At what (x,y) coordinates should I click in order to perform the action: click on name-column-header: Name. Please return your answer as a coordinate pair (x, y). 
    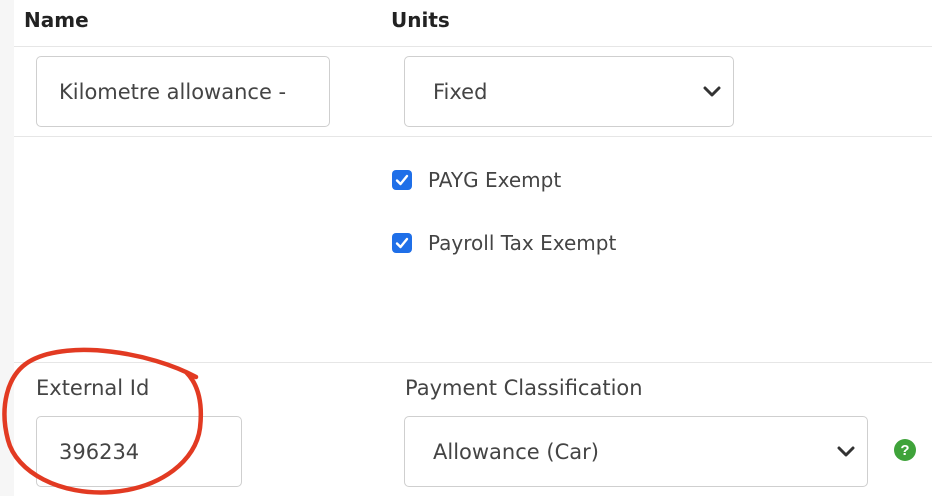
    Looking at the image, I should click on (56, 20).